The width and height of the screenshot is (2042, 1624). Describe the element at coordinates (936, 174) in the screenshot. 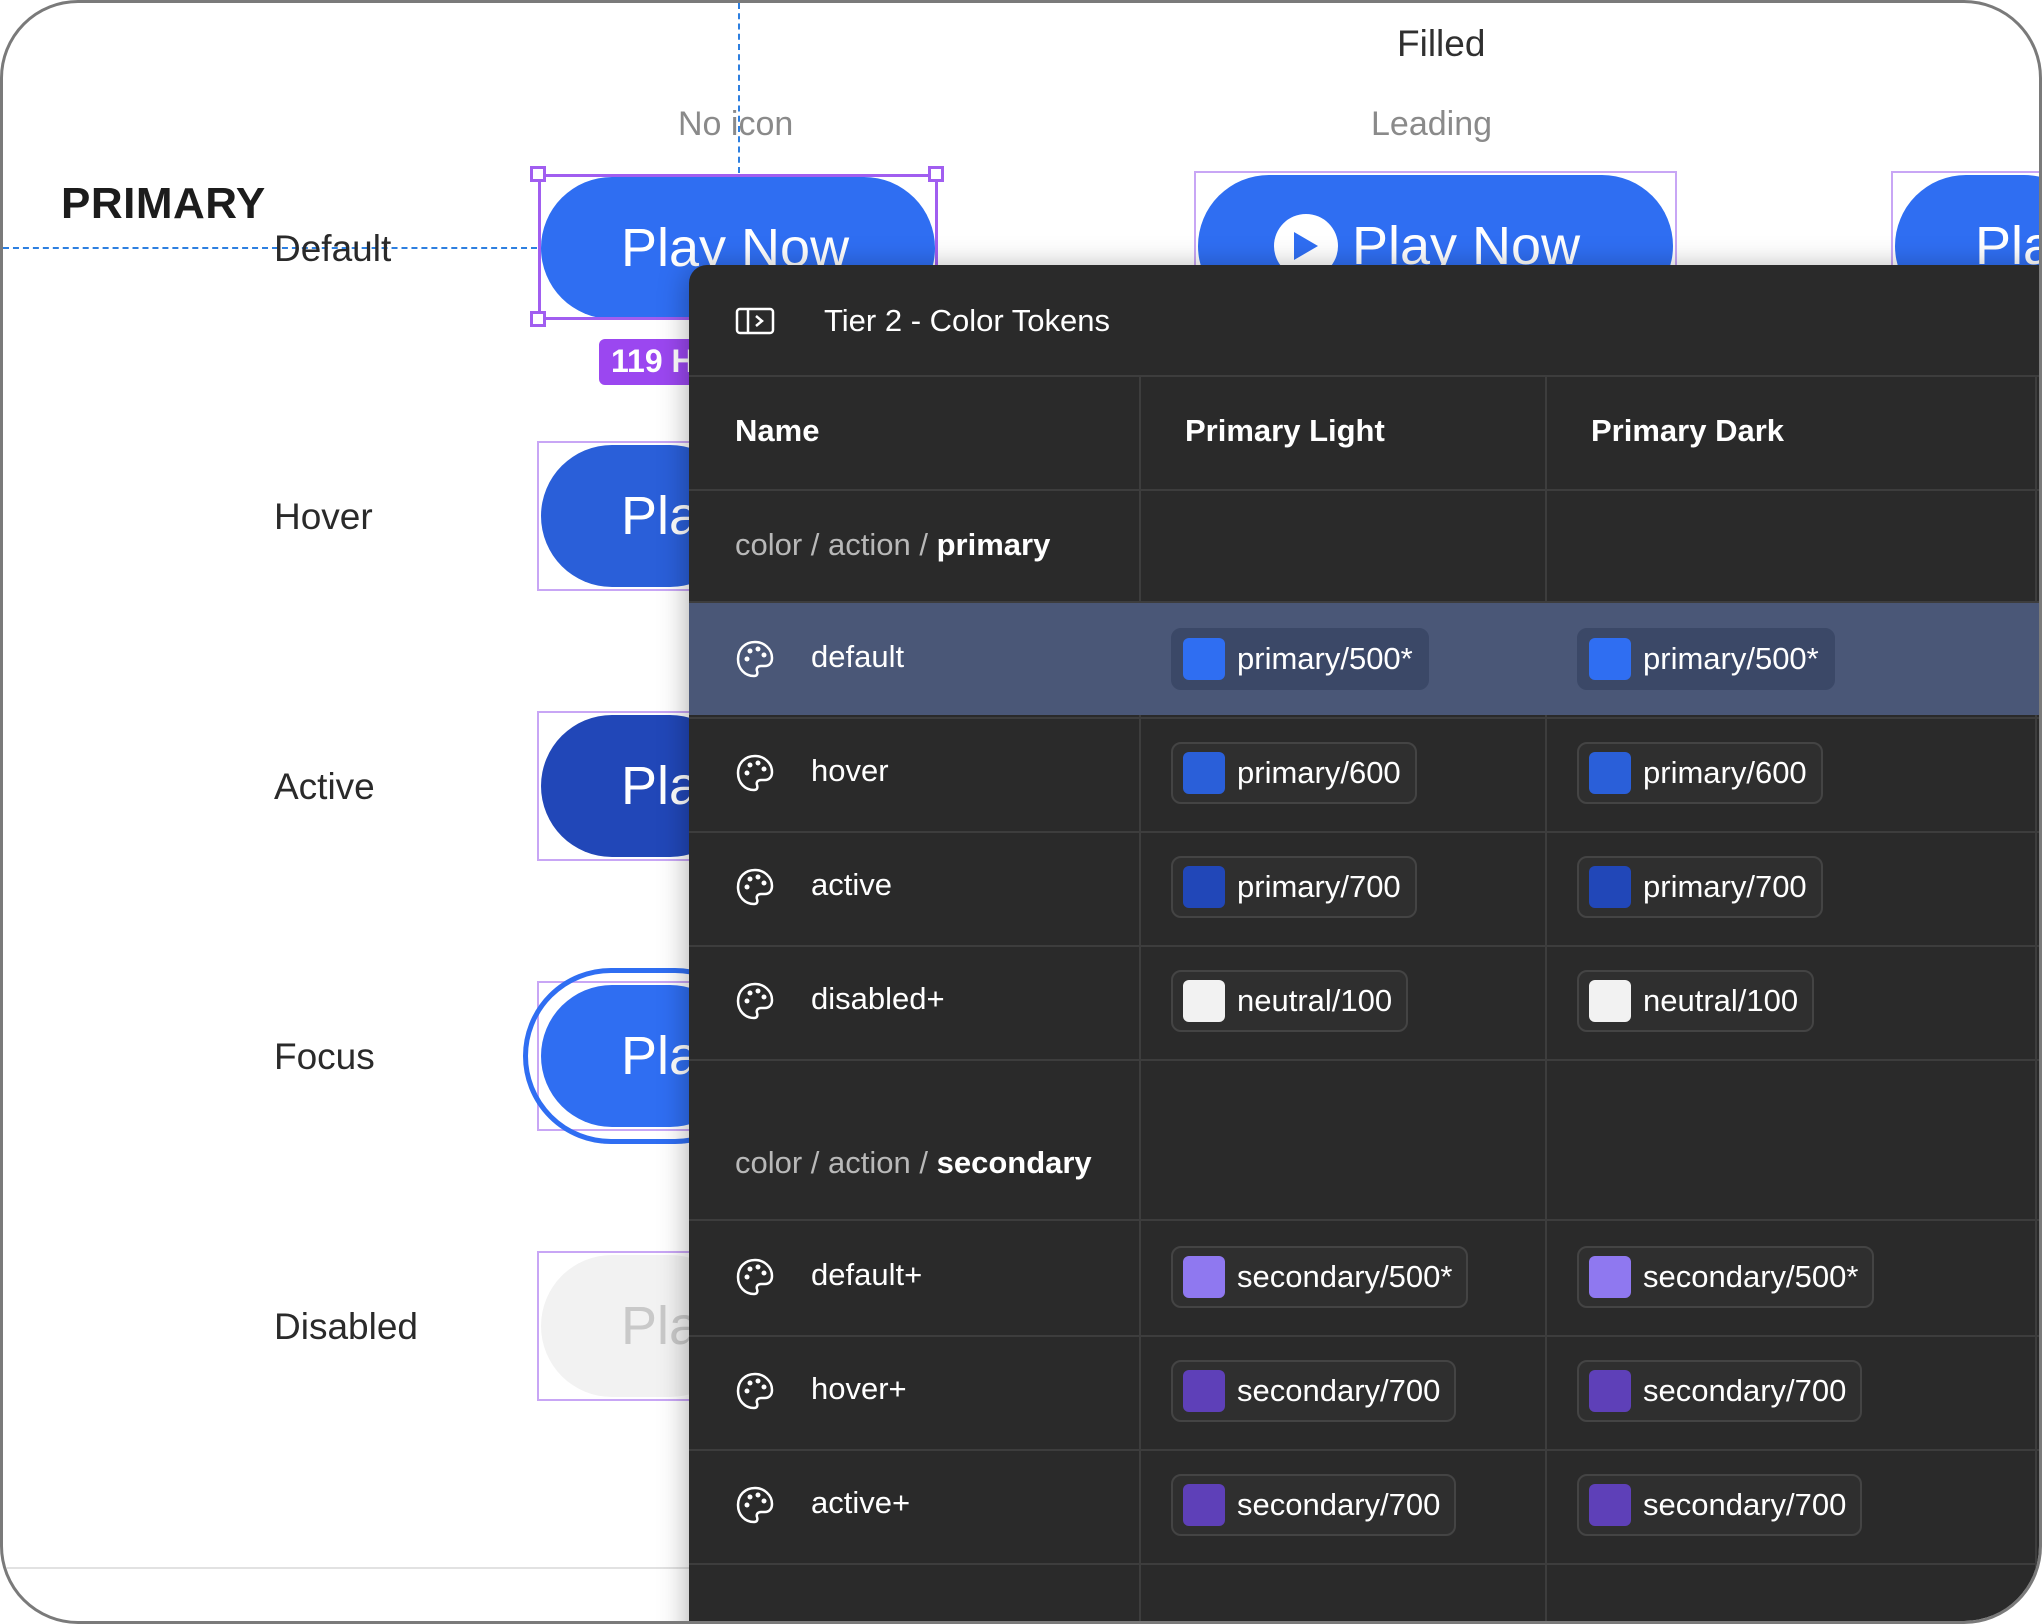

I see `resize-handle-top-right` at that location.